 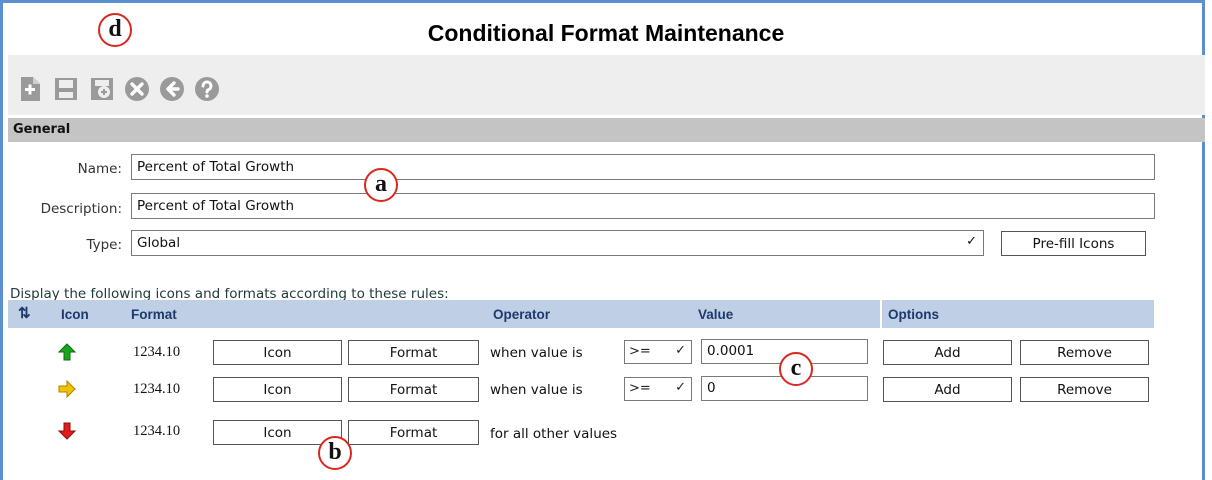 What do you see at coordinates (99, 169) in the screenshot?
I see `name-label: Name:` at bounding box center [99, 169].